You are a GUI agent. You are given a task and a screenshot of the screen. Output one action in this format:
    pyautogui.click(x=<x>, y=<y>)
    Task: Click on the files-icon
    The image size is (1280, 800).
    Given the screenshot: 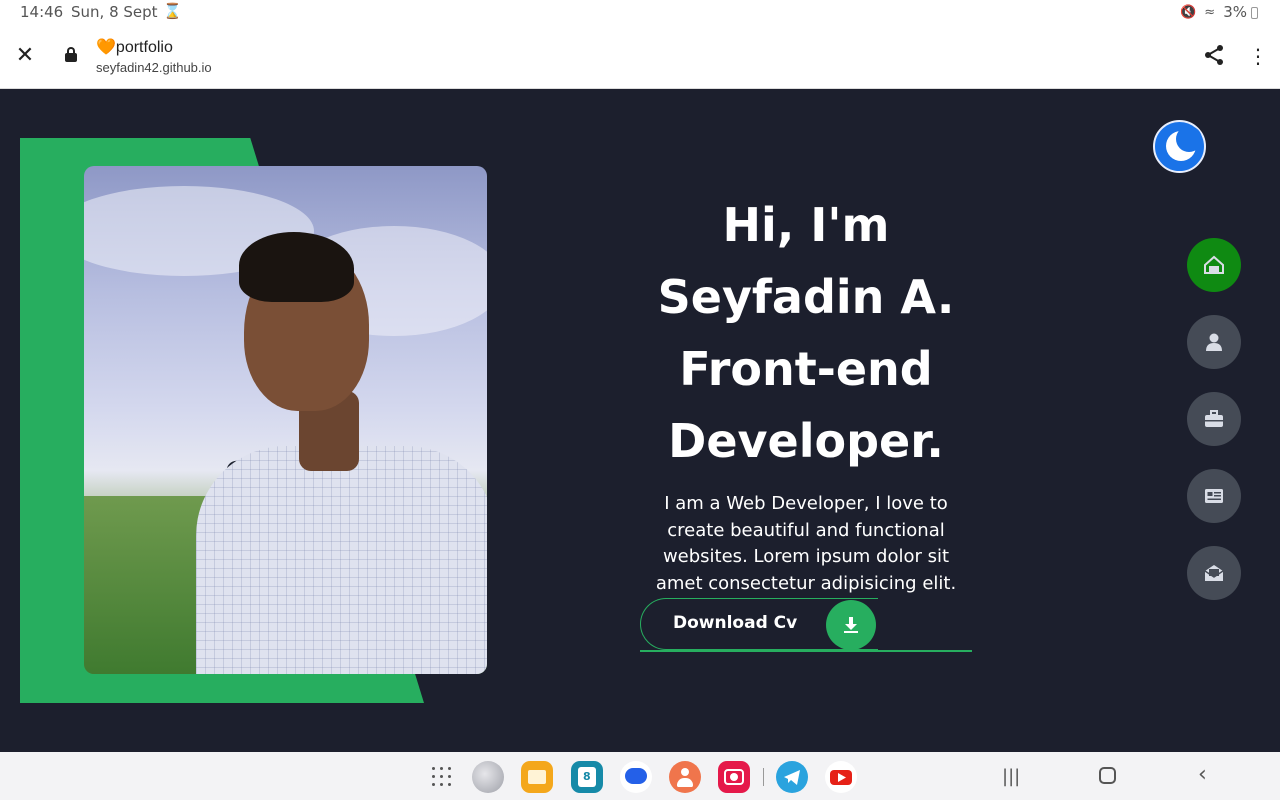 What is the action you would take?
    pyautogui.click(x=537, y=777)
    